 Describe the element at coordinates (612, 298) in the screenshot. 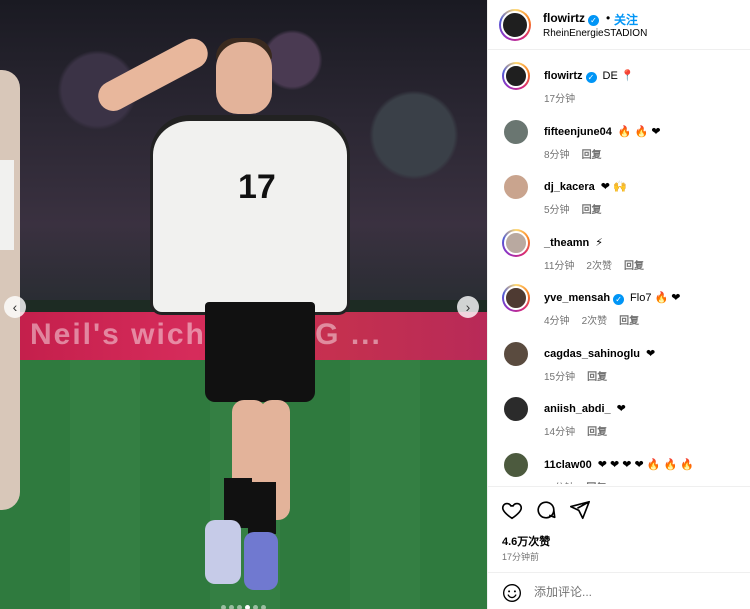

I see `commenter-username: yve_mensah ✓ Flo7 🔥 ❤` at that location.